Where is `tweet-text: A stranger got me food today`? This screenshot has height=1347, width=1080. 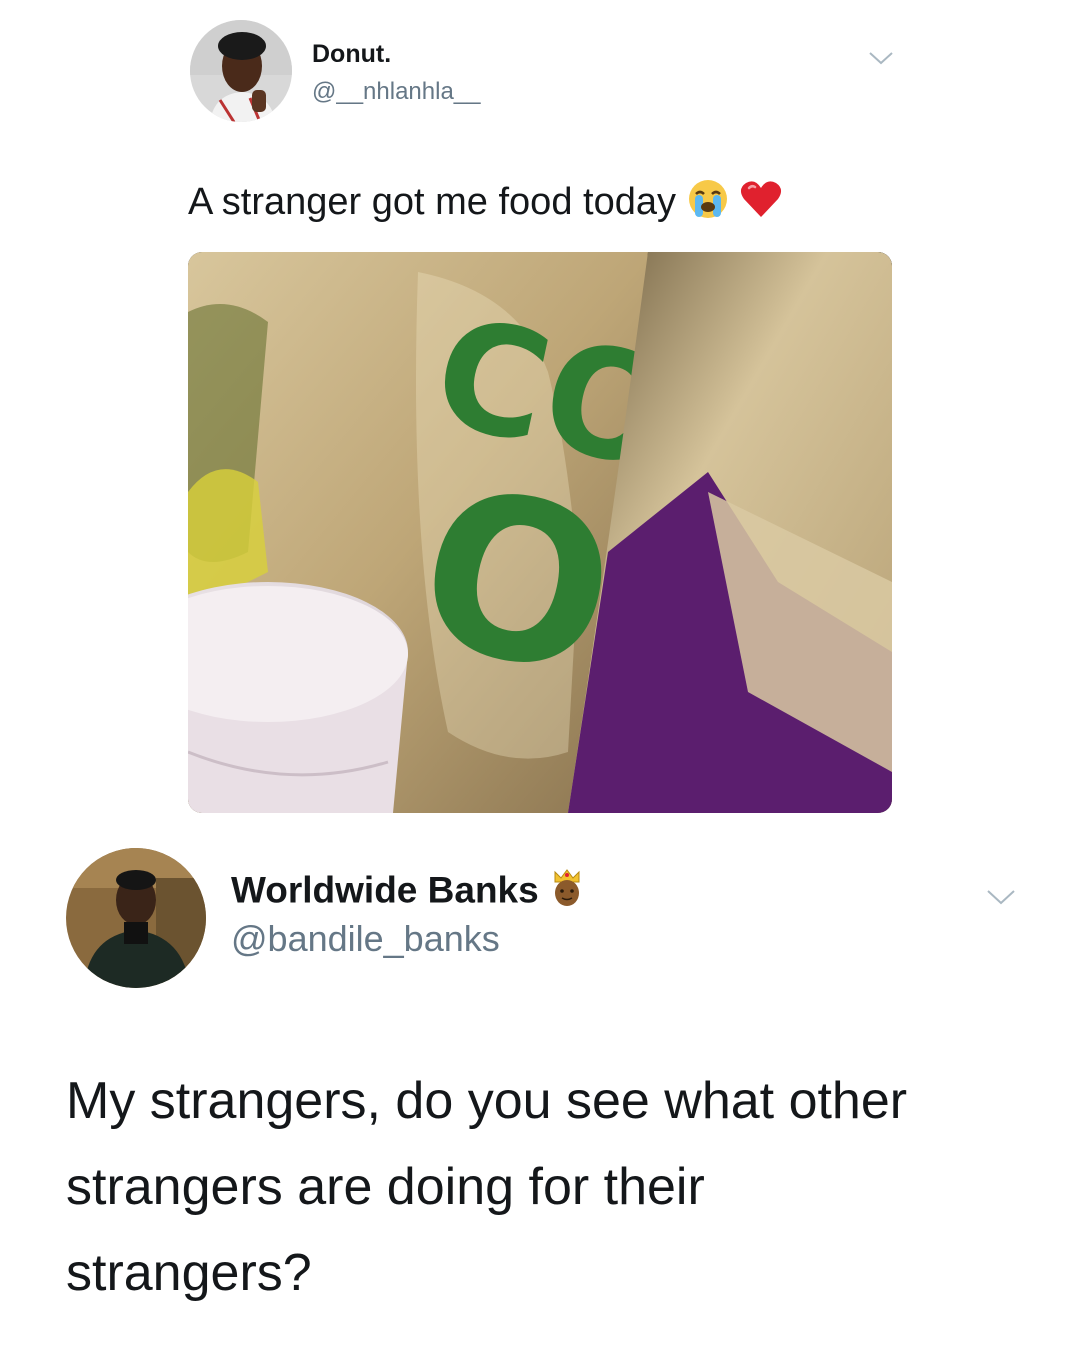 tweet-text: A stranger got me food today is located at coordinates (485, 204).